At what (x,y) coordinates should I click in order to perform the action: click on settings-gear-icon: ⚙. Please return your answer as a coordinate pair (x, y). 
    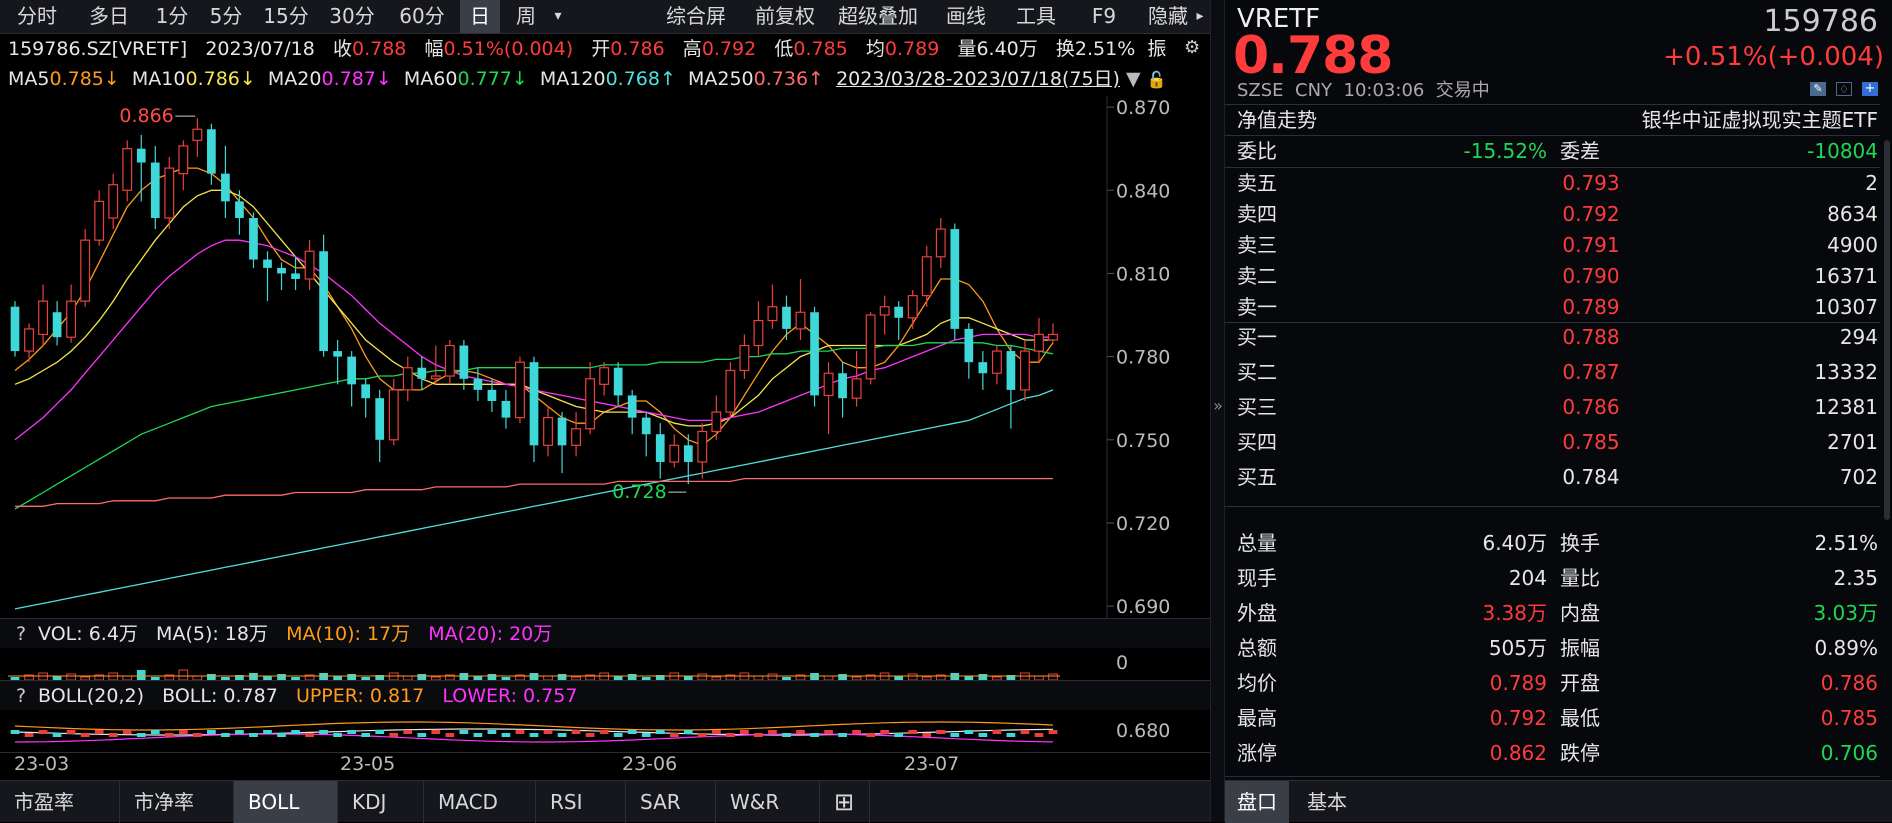
    Looking at the image, I should click on (1195, 49).